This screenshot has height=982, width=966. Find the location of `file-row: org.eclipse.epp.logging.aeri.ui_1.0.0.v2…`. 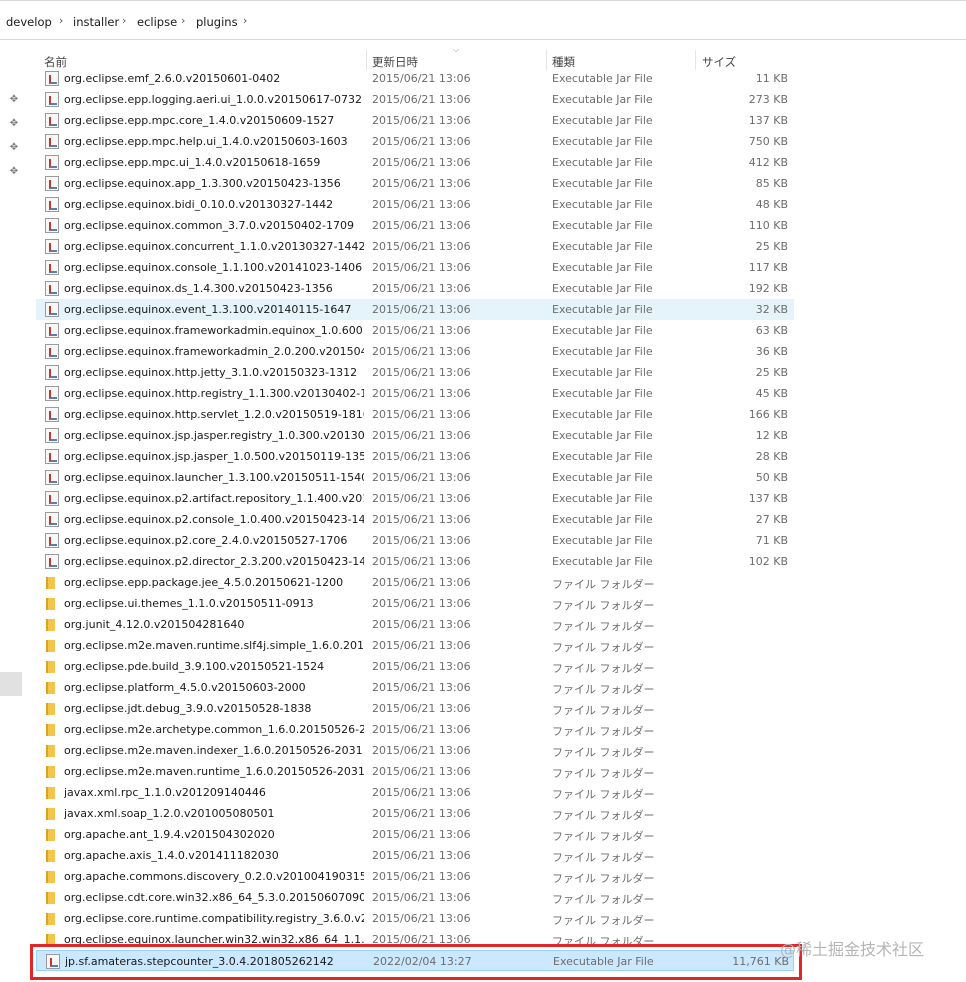

file-row: org.eclipse.epp.logging.aeri.ui_1.0.0.v2… is located at coordinates (415, 99).